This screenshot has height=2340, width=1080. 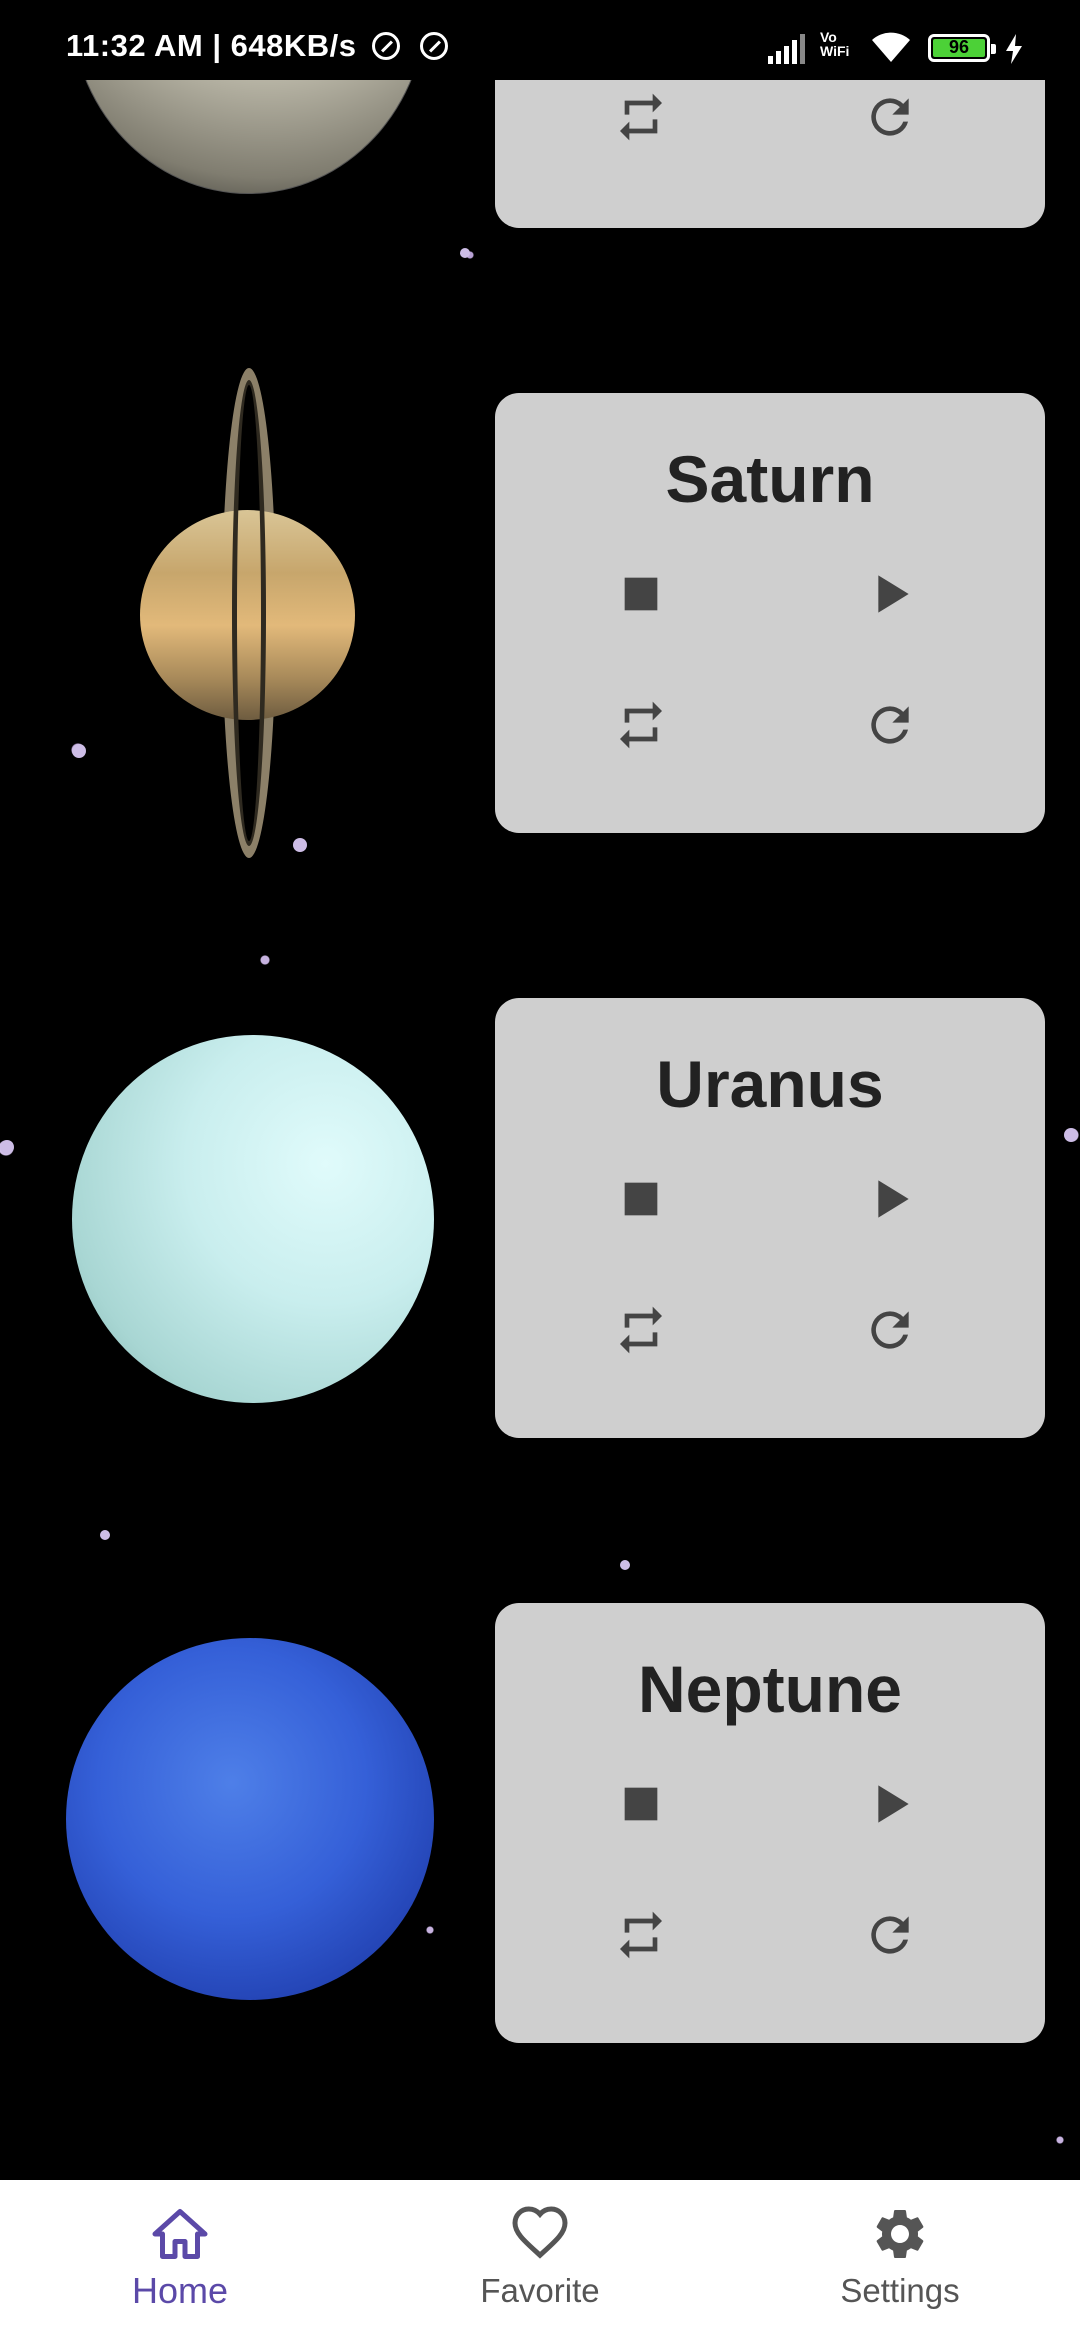 I want to click on status-time: 11:32 AM | 648KB/s, so click(x=211, y=45).